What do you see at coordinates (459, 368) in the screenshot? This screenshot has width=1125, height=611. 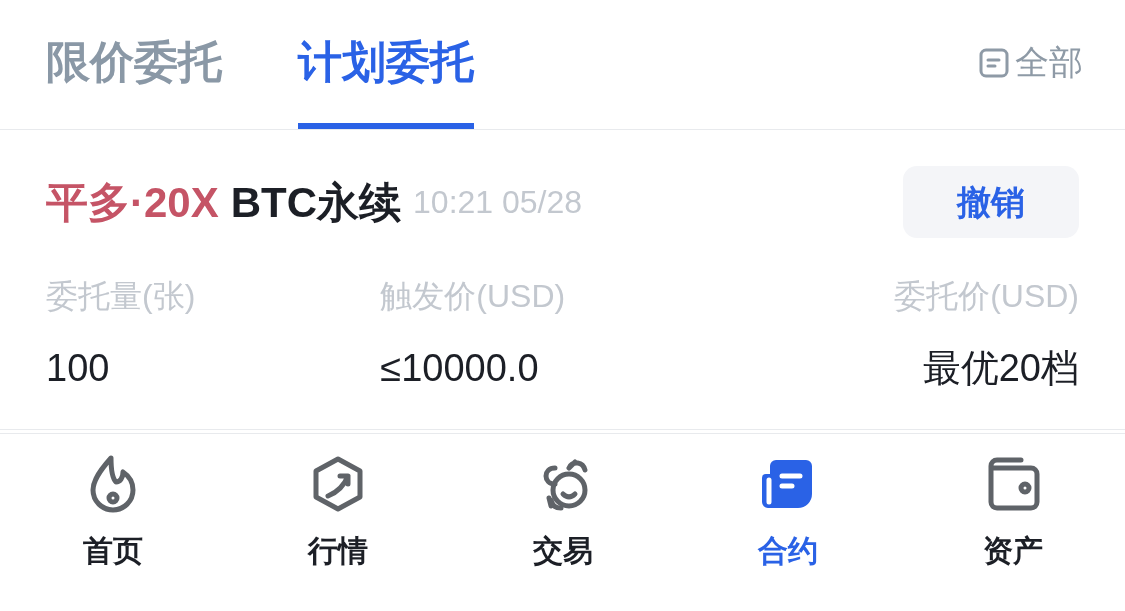 I see `field-value: ≤10000.0` at bounding box center [459, 368].